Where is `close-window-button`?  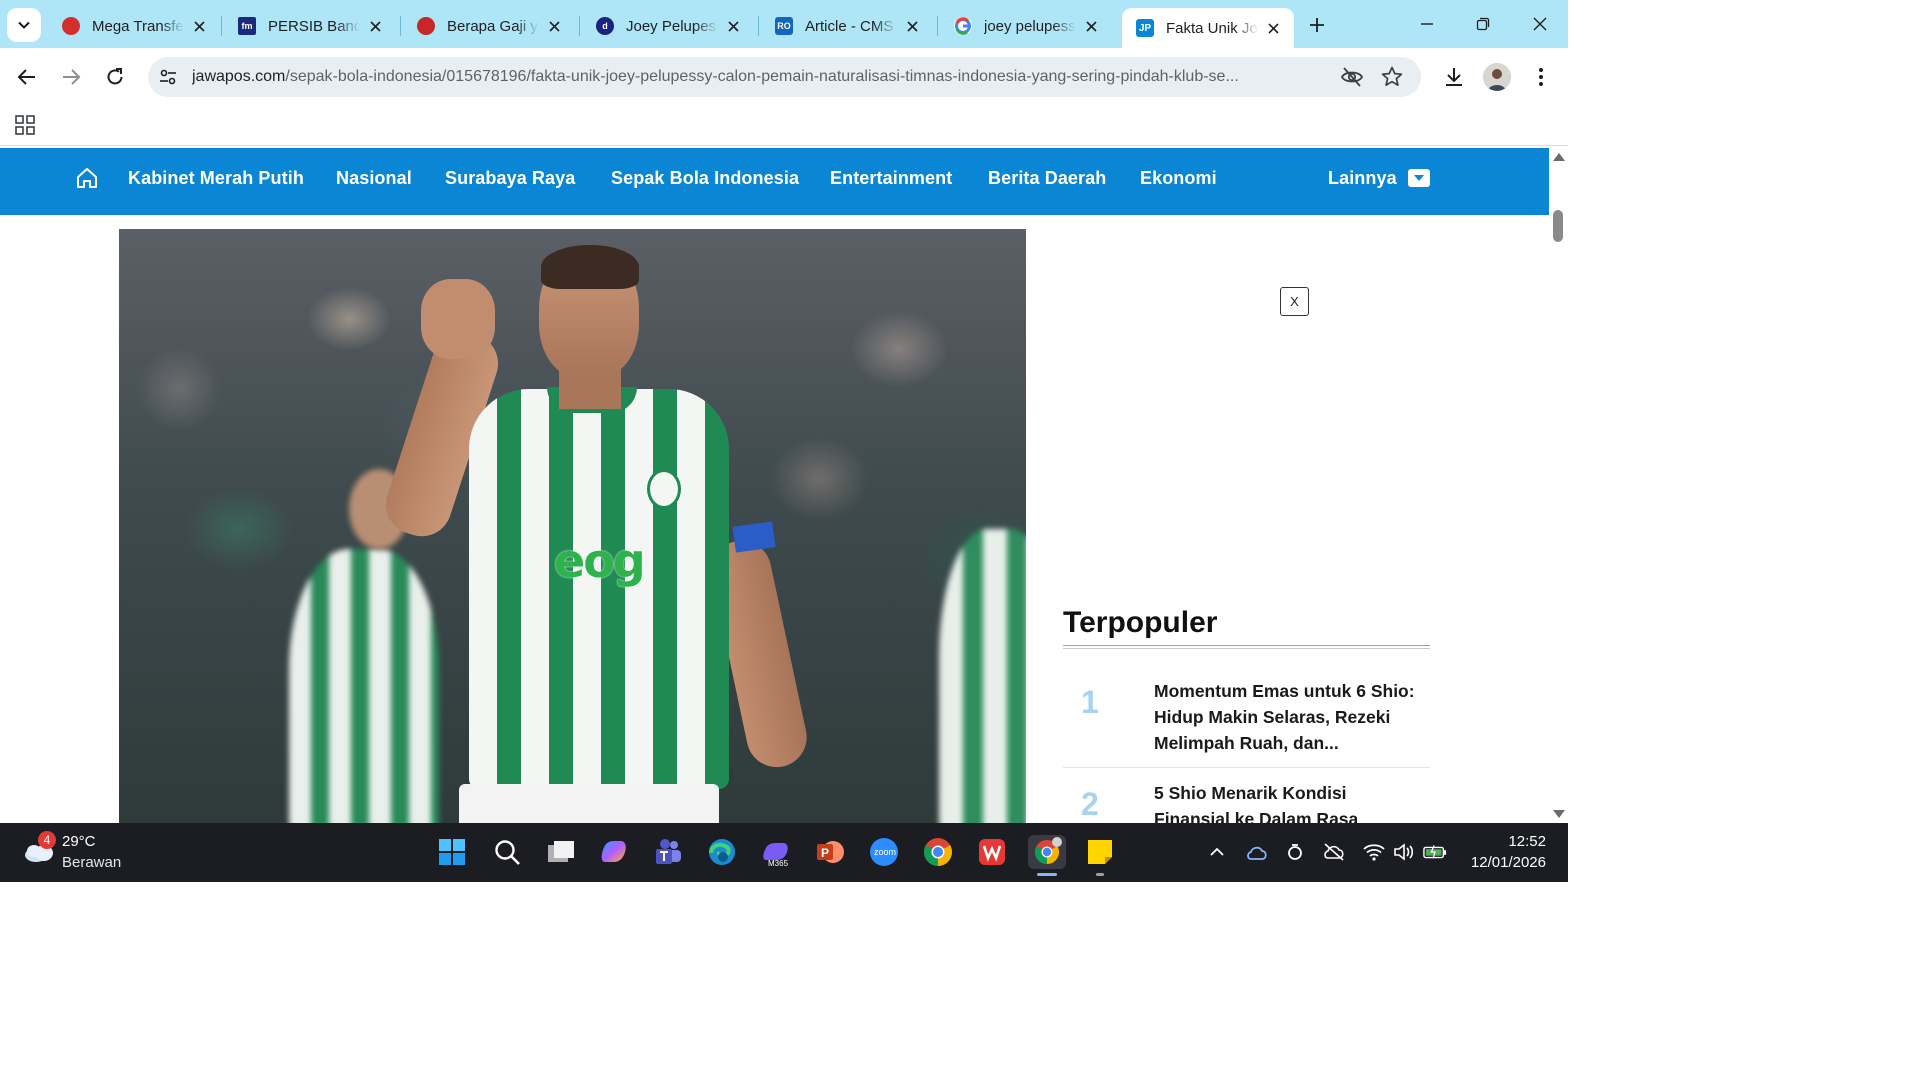
close-window-button is located at coordinates (1540, 24).